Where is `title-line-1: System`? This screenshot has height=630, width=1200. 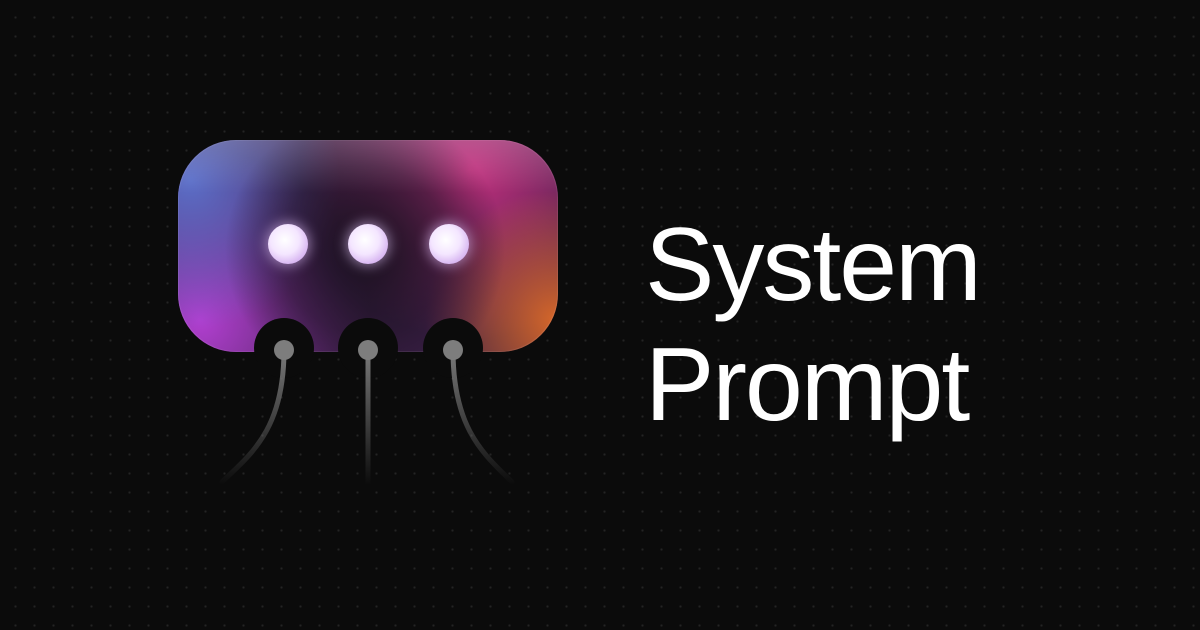
title-line-1: System is located at coordinates (813, 265).